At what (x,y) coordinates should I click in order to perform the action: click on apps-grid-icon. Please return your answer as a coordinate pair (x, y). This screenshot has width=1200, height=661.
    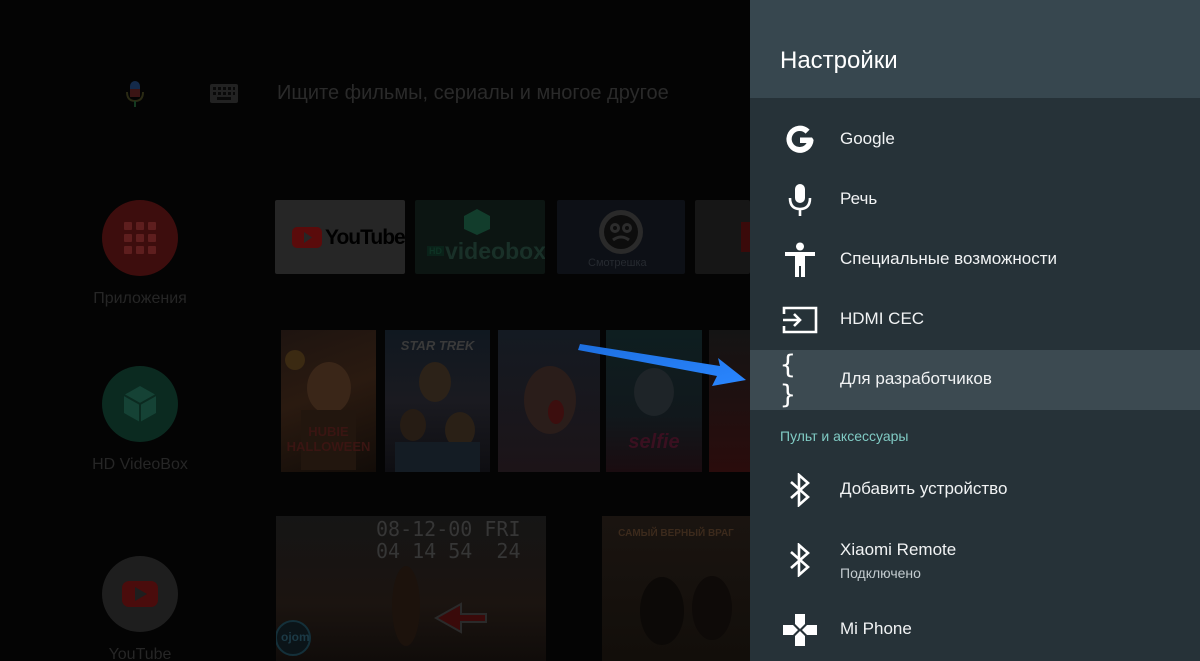
    Looking at the image, I should click on (140, 238).